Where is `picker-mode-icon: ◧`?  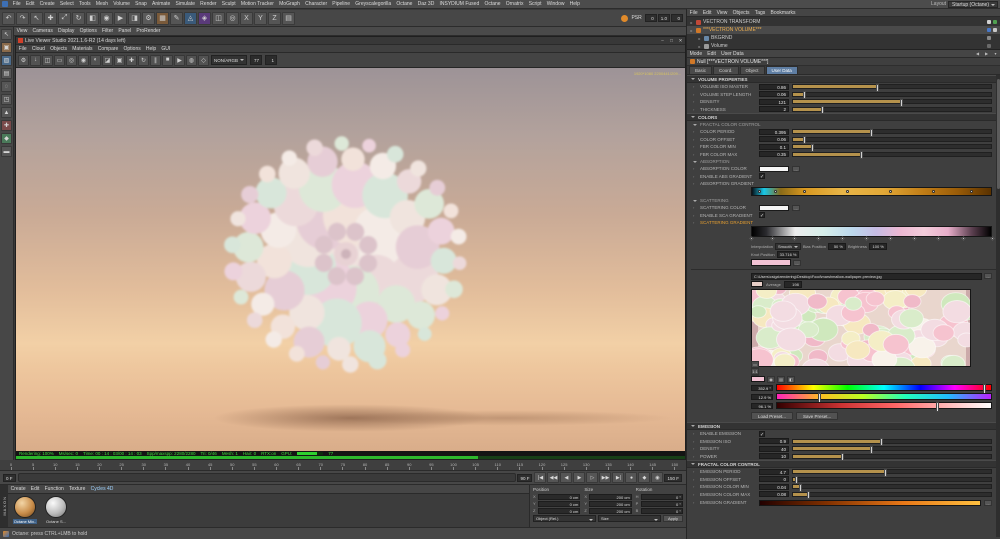 picker-mode-icon: ◧ is located at coordinates (791, 379).